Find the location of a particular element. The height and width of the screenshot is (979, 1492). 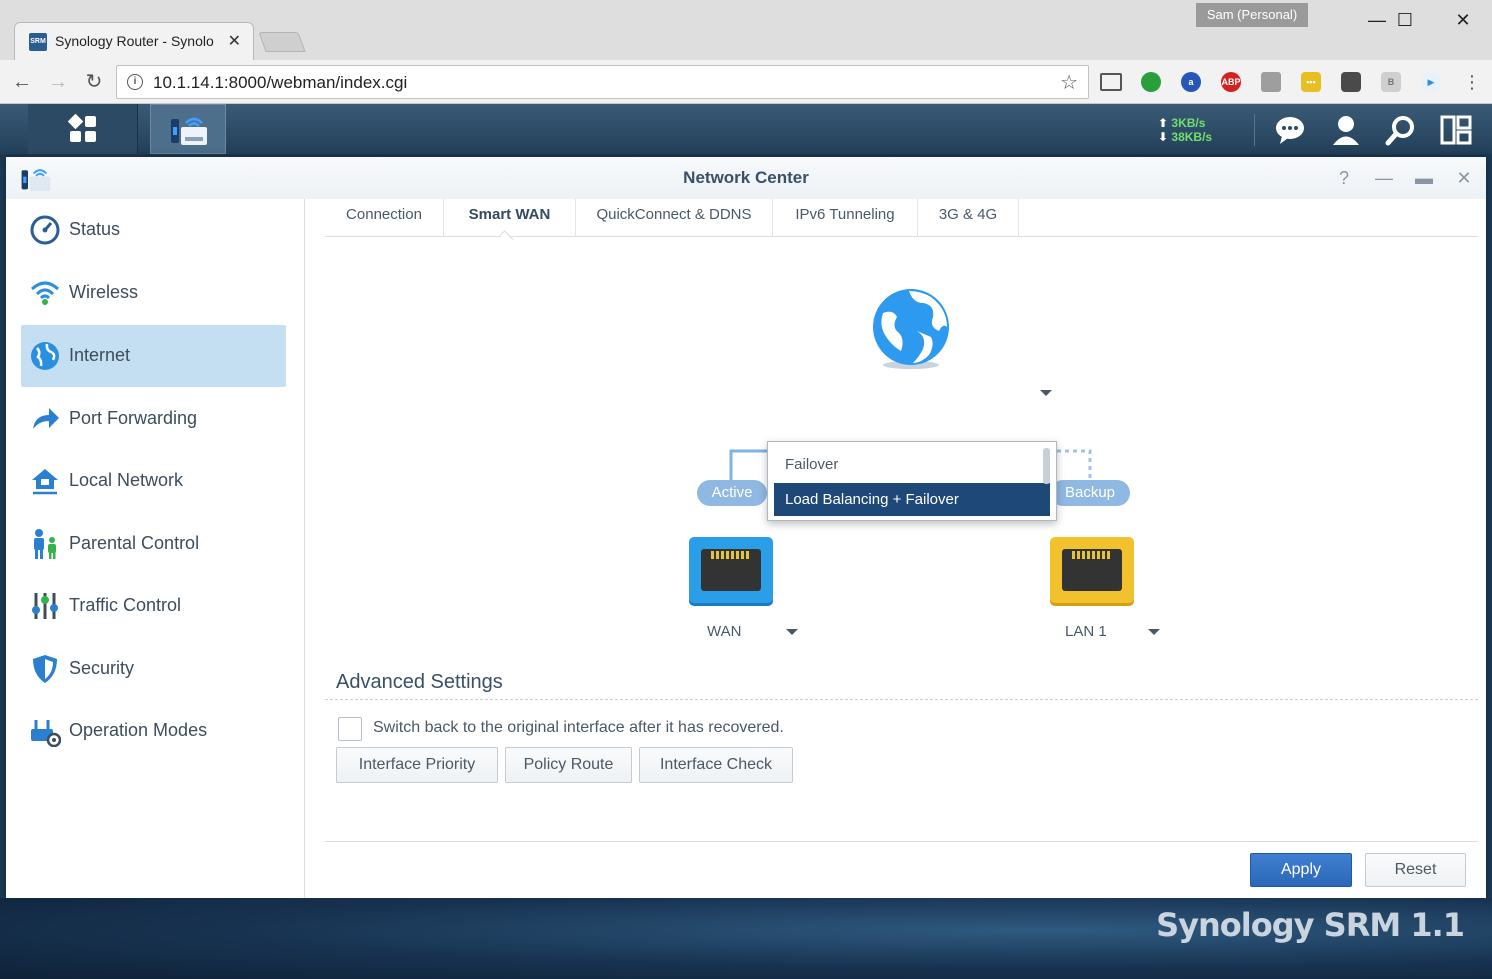

address-bar: i 10.1.14.1:8000/webman/index.cgi ☆ is located at coordinates (602, 82).